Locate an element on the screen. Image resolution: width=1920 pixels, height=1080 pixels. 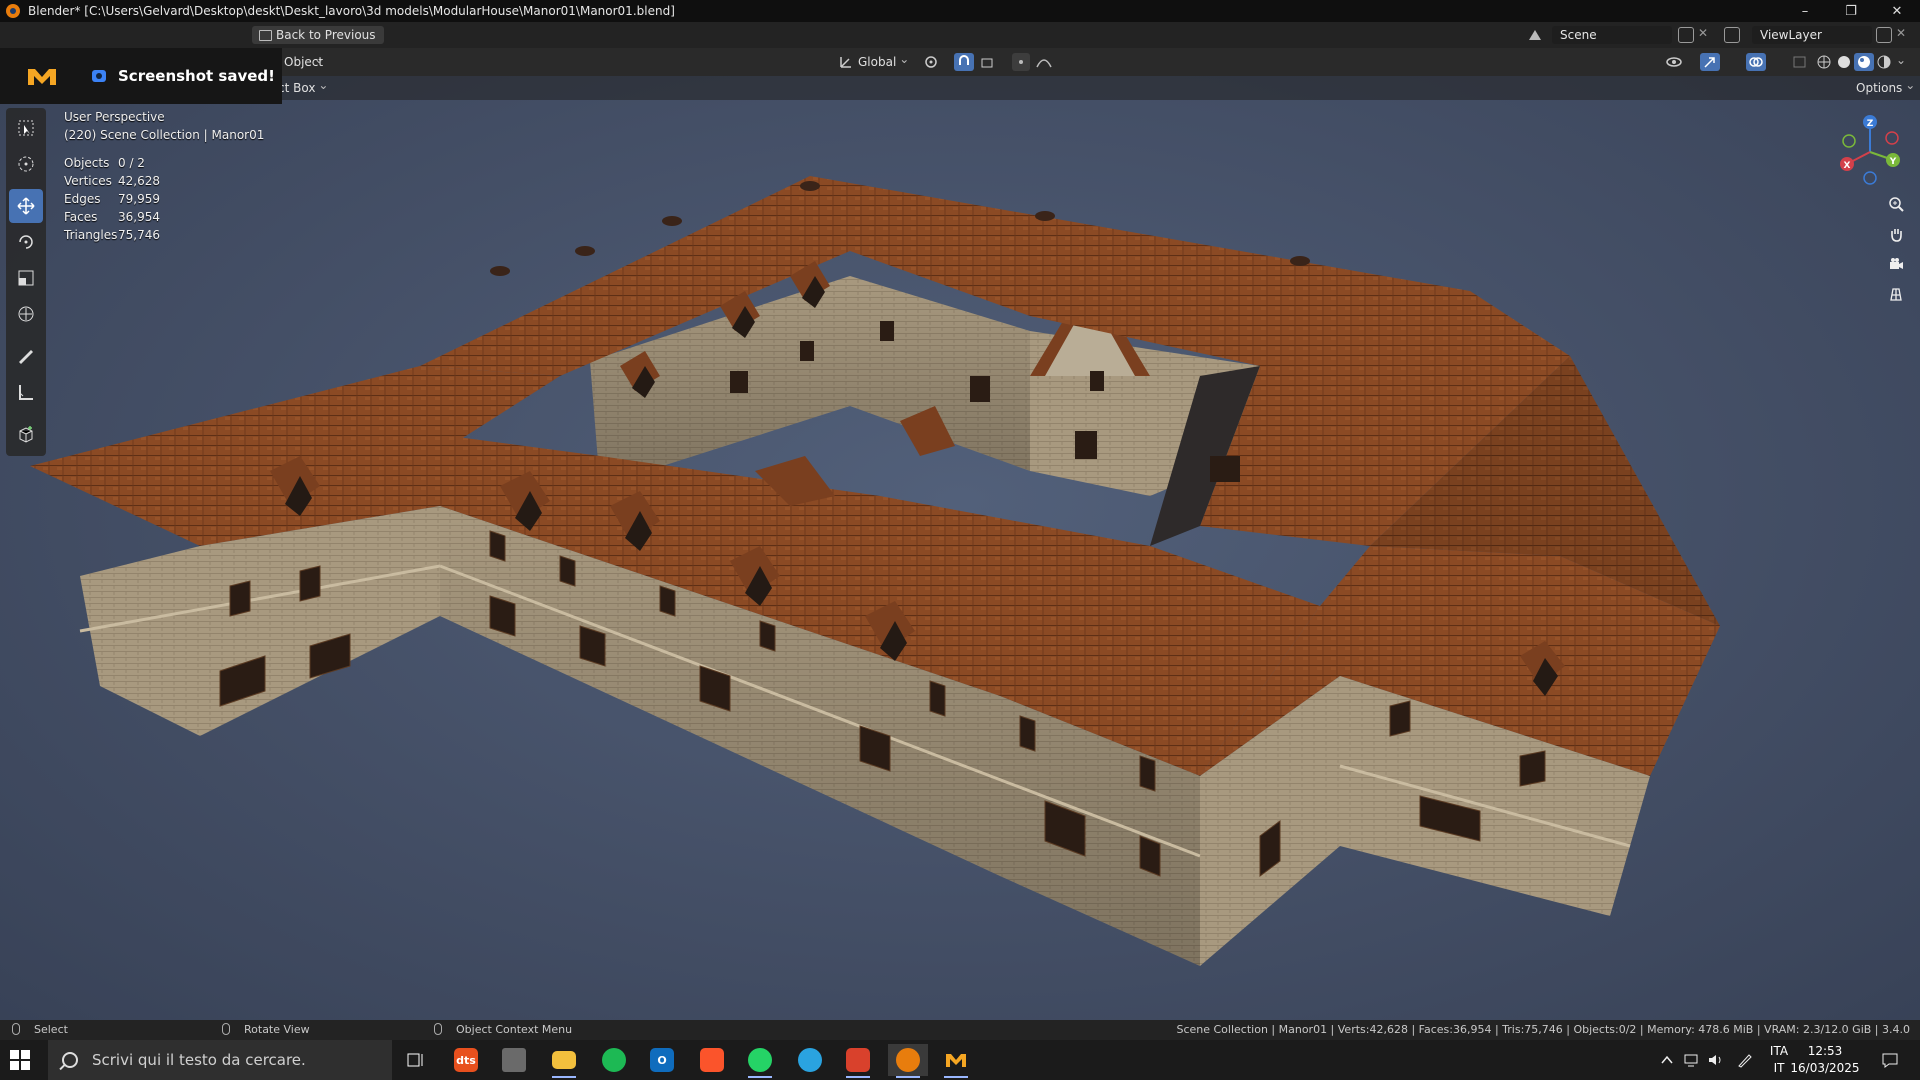
options-dropdown: Options is located at coordinates (1885, 86).